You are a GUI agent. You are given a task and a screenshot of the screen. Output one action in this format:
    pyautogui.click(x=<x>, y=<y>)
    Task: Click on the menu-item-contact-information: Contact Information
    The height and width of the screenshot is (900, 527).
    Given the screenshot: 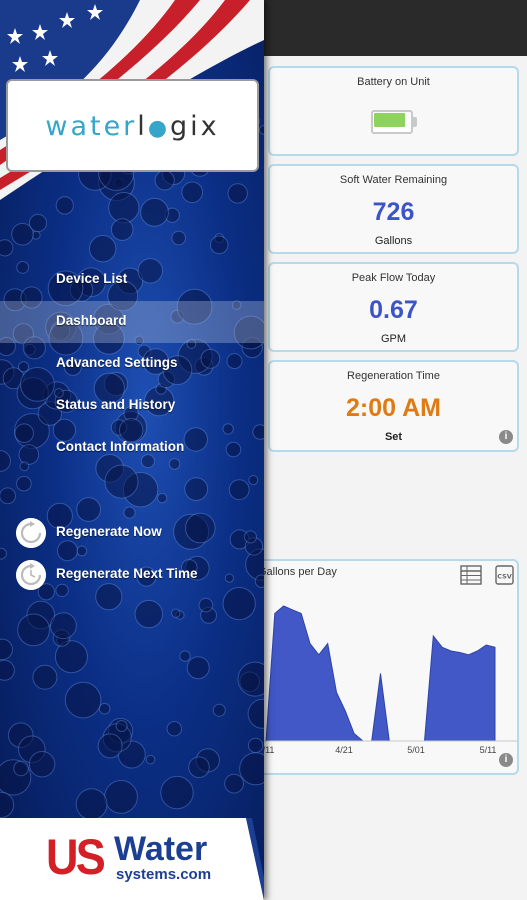 What is the action you would take?
    pyautogui.click(x=132, y=448)
    